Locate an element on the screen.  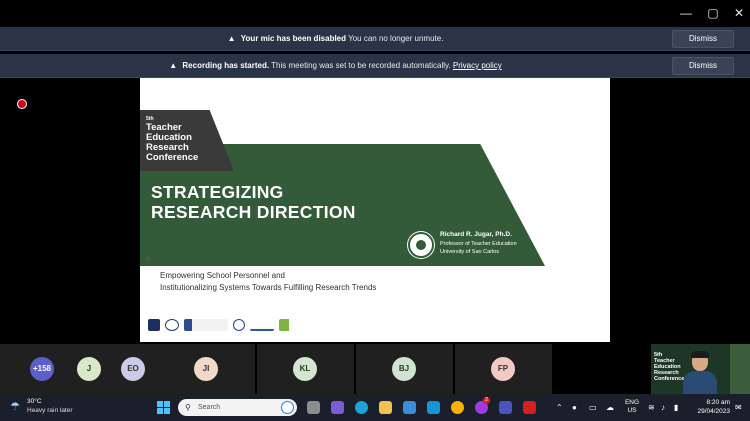
participant-avatar: J is located at coordinates (89, 369).